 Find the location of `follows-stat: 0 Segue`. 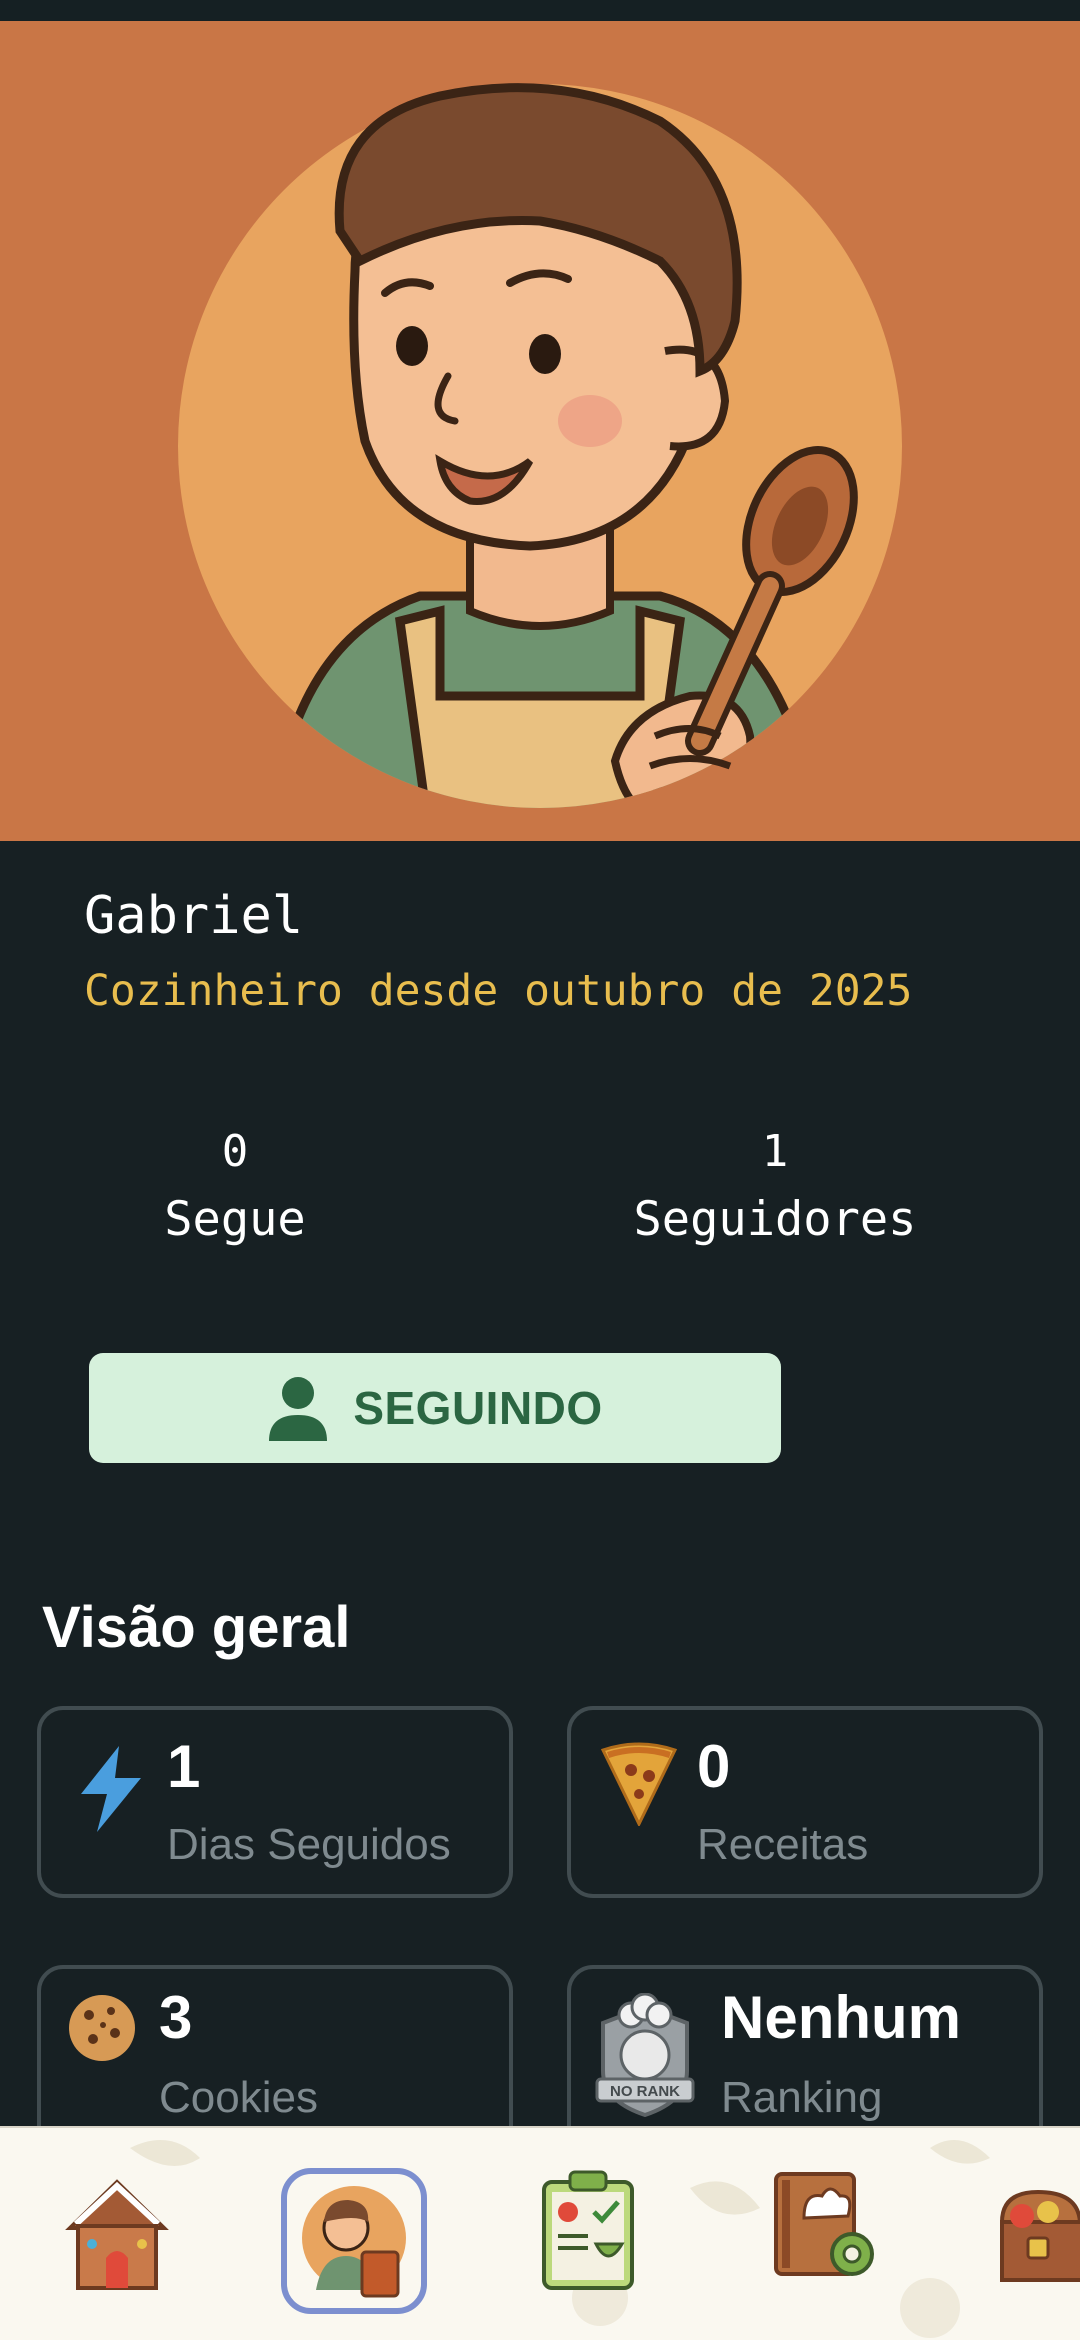

follows-stat: 0 Segue is located at coordinates (235, 1186).